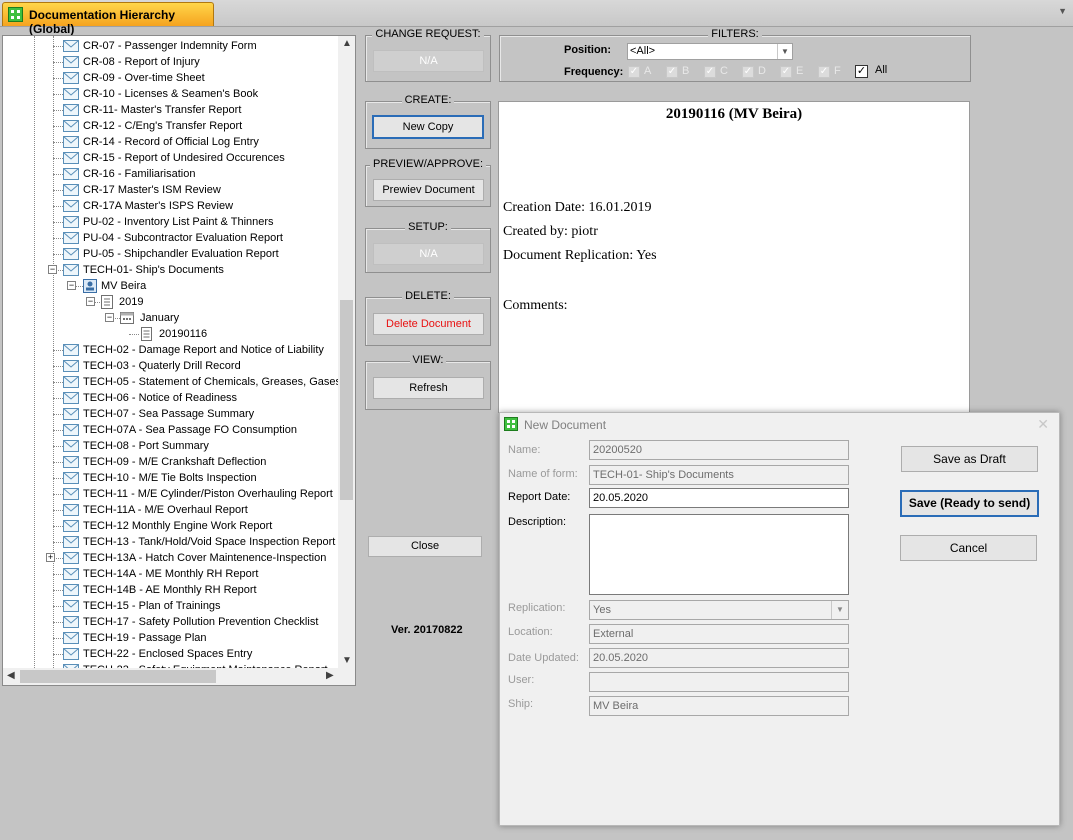  Describe the element at coordinates (167, 654) in the screenshot. I see `tree-item: TECH-22 - Enclosed Spaces Entry` at that location.